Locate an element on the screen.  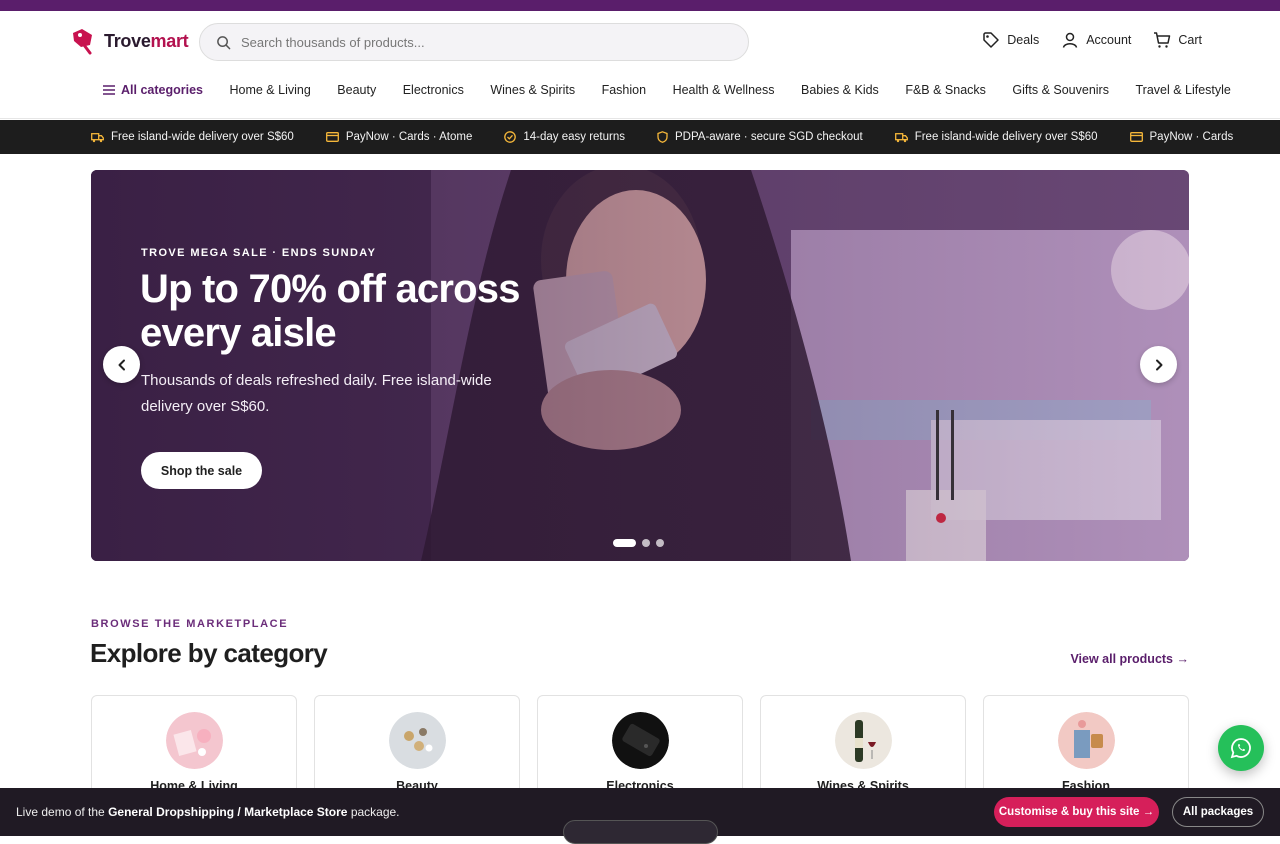
trust-text: PayNow · Cards is located at coordinates (1191, 137).